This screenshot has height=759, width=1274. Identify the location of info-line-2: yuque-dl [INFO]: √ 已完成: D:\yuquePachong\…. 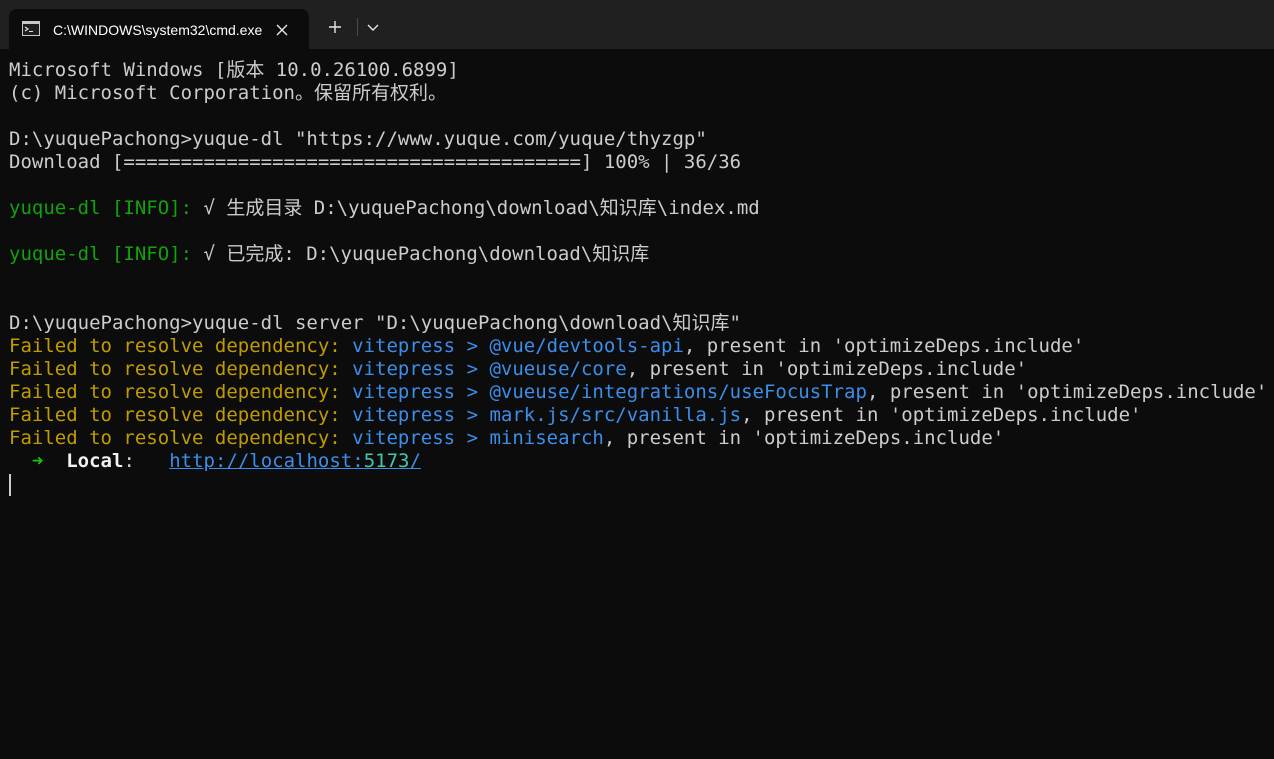
(641, 254).